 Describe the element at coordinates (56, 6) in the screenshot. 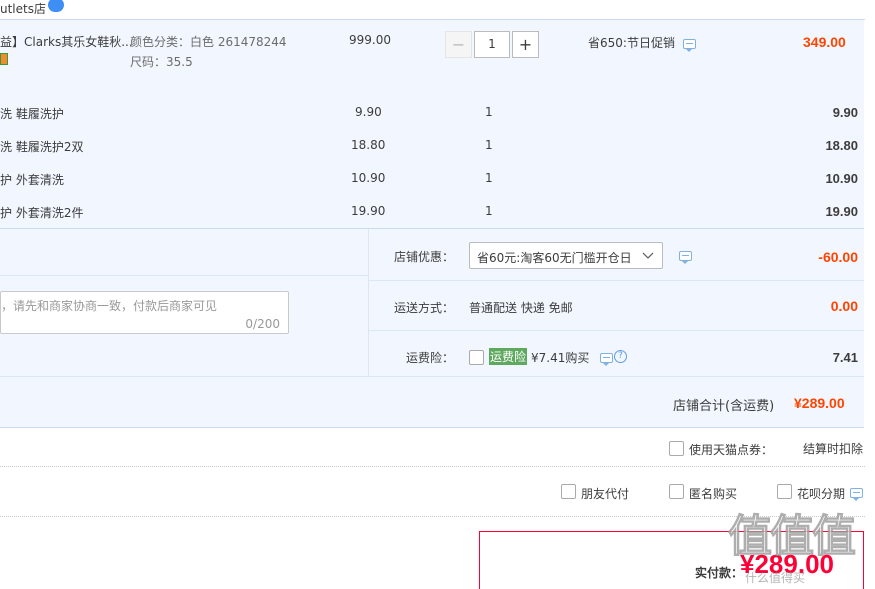

I see `shop-badge-icon` at that location.